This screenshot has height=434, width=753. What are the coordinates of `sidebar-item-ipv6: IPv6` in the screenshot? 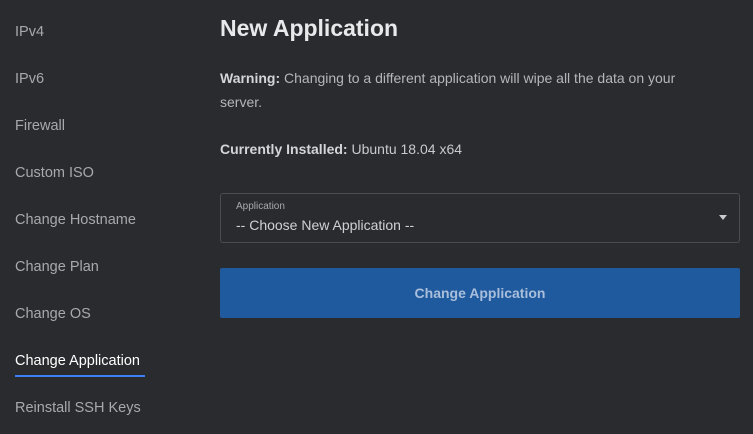 It's located at (29, 79).